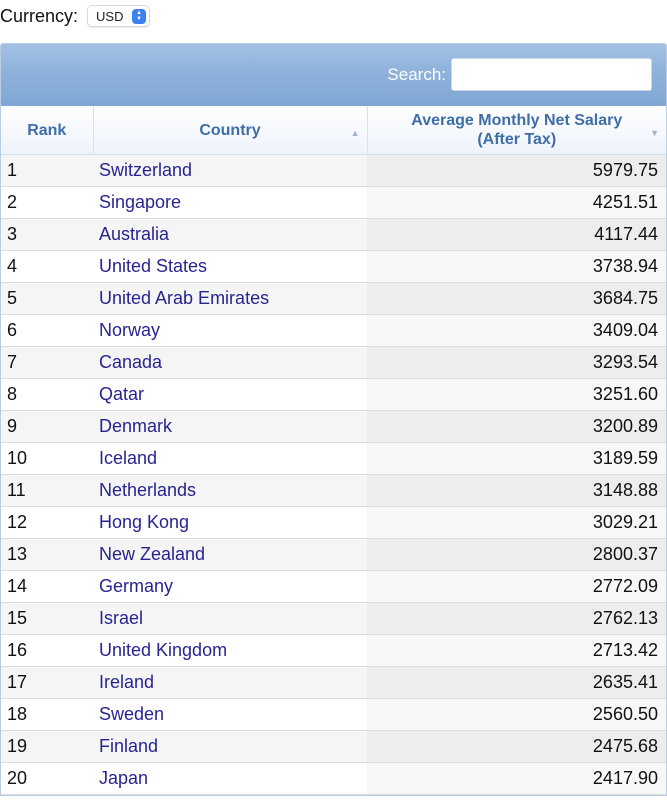  Describe the element at coordinates (654, 133) in the screenshot. I see `sort-descending-icon: ▼` at that location.